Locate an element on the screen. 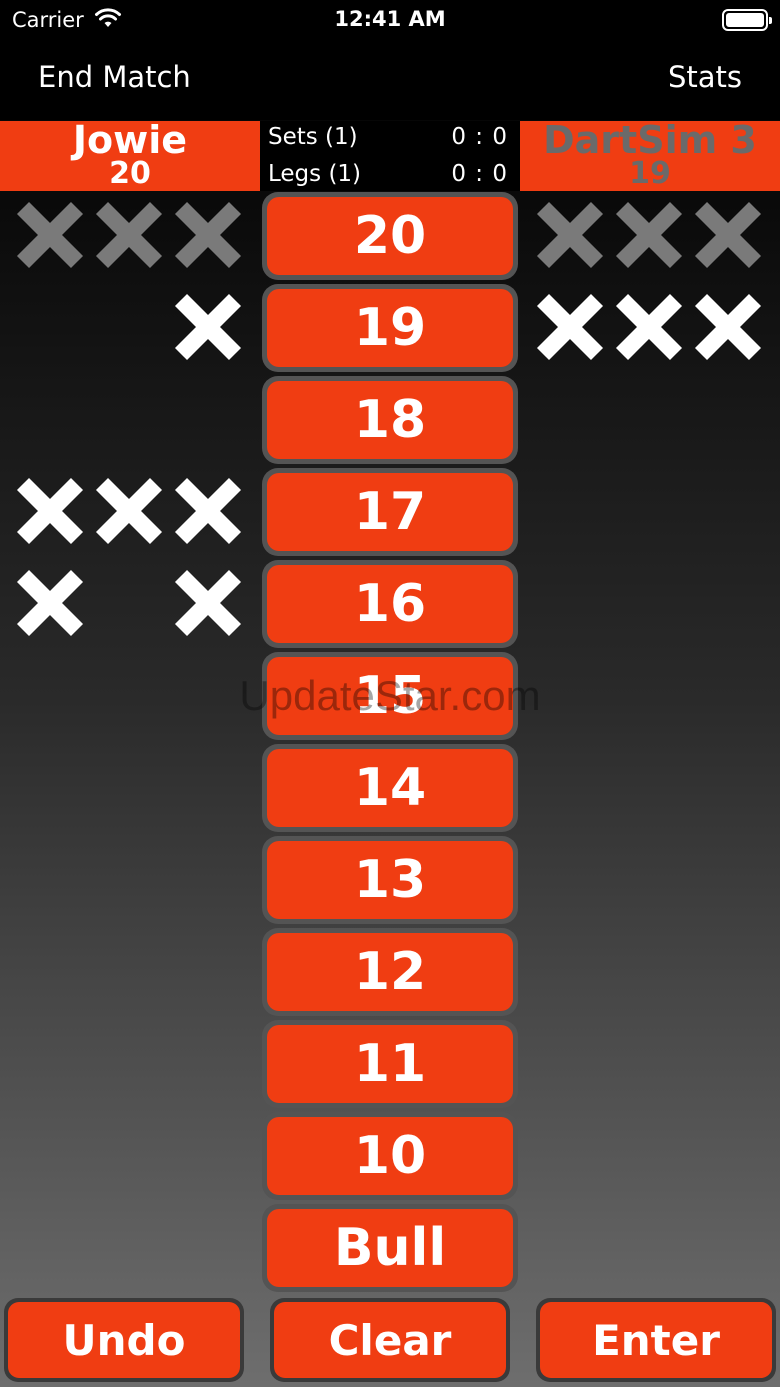 The width and height of the screenshot is (780, 1387). sets-value: 0 is located at coordinates (479, 137).